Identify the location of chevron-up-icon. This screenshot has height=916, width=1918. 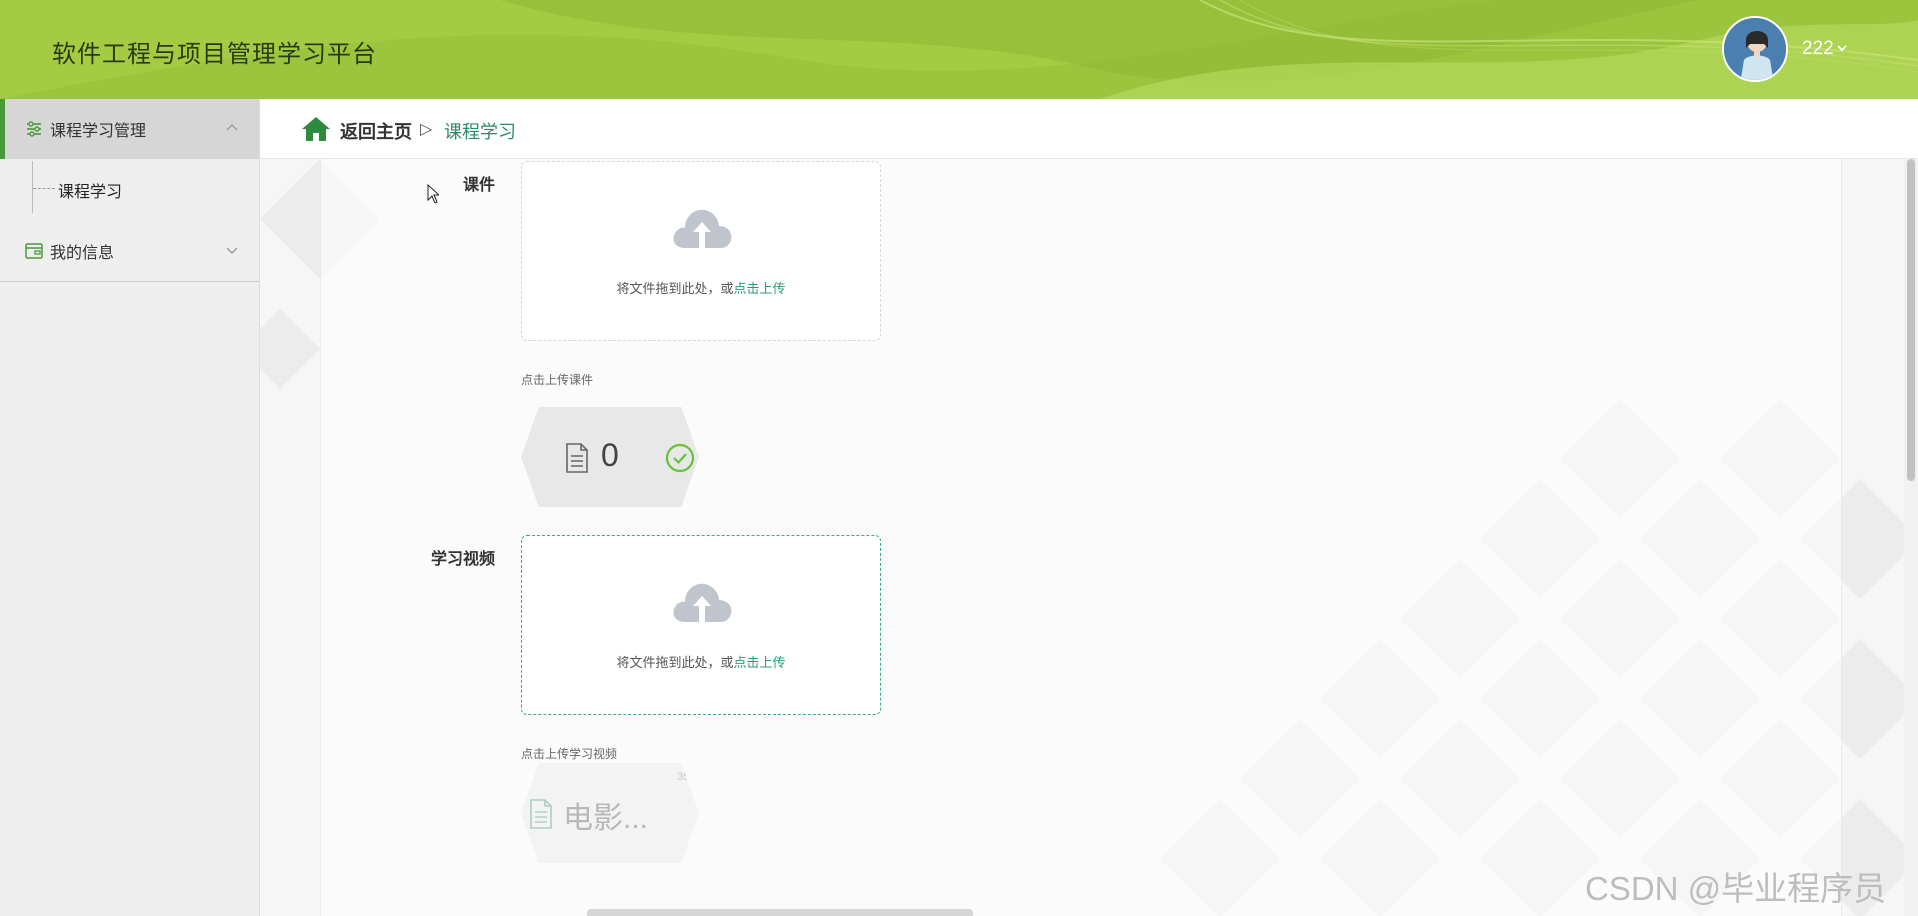
(232, 127).